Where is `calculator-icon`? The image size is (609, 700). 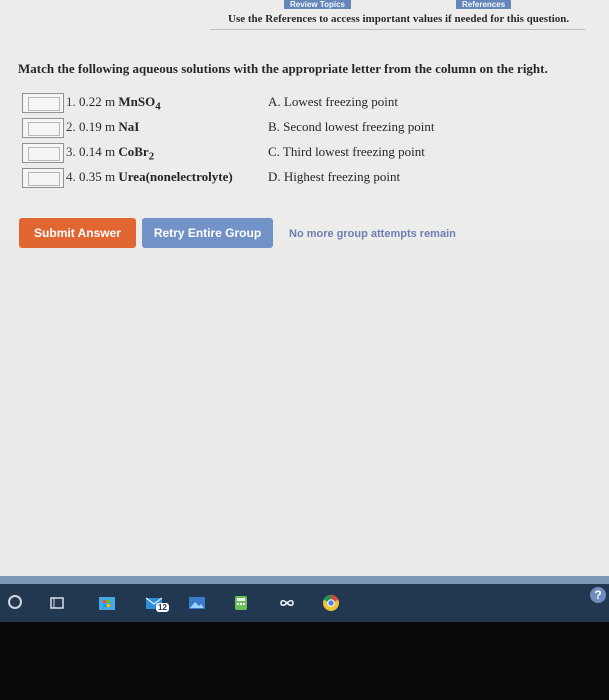
calculator-icon is located at coordinates (241, 603).